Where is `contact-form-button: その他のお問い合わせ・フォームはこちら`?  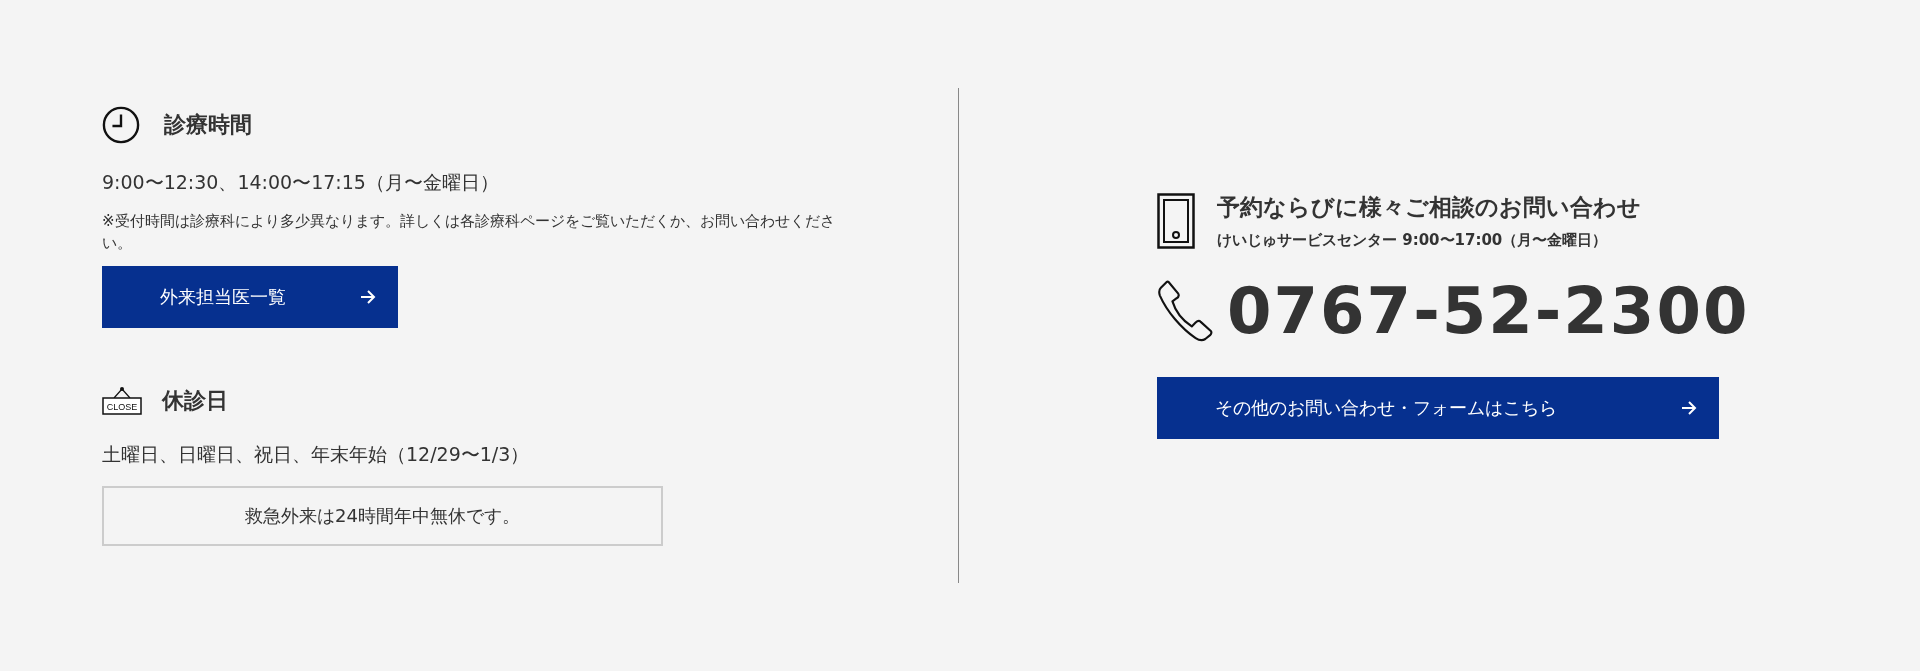
contact-form-button: その他のお問い合わせ・フォームはこちら is located at coordinates (1438, 407).